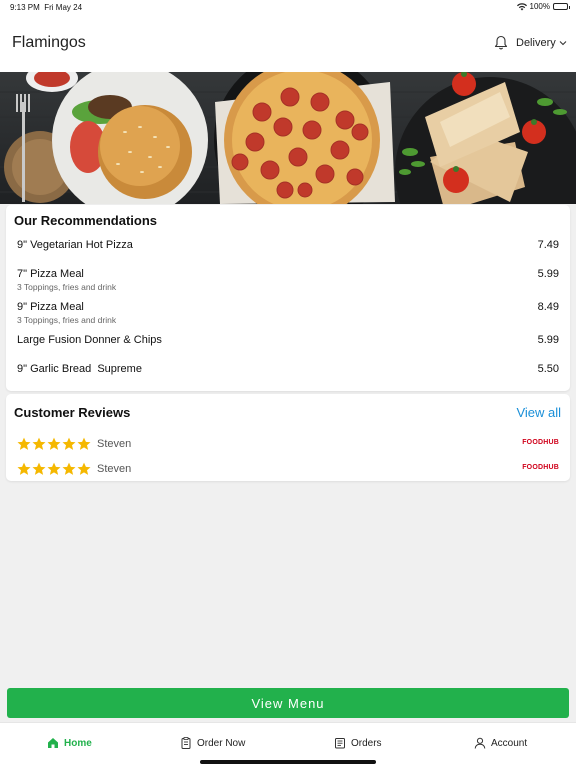 The image size is (576, 768). I want to click on tab-label: Home, so click(78, 743).